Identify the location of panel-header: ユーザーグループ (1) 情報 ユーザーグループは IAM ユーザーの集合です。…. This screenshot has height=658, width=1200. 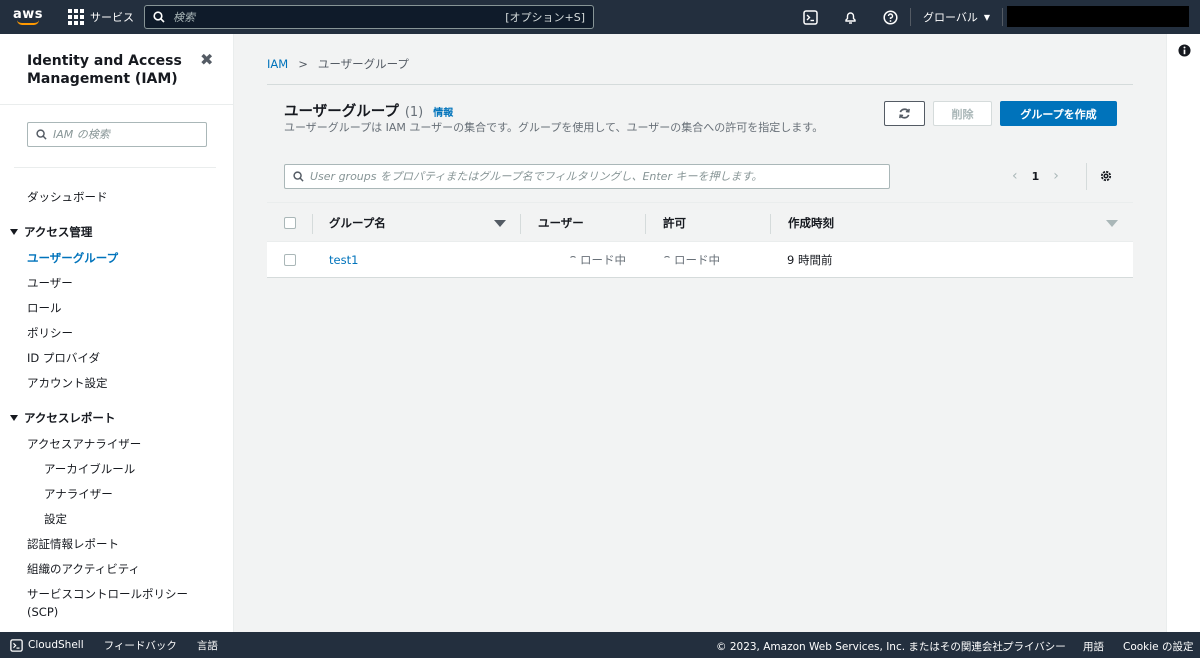
(700, 147).